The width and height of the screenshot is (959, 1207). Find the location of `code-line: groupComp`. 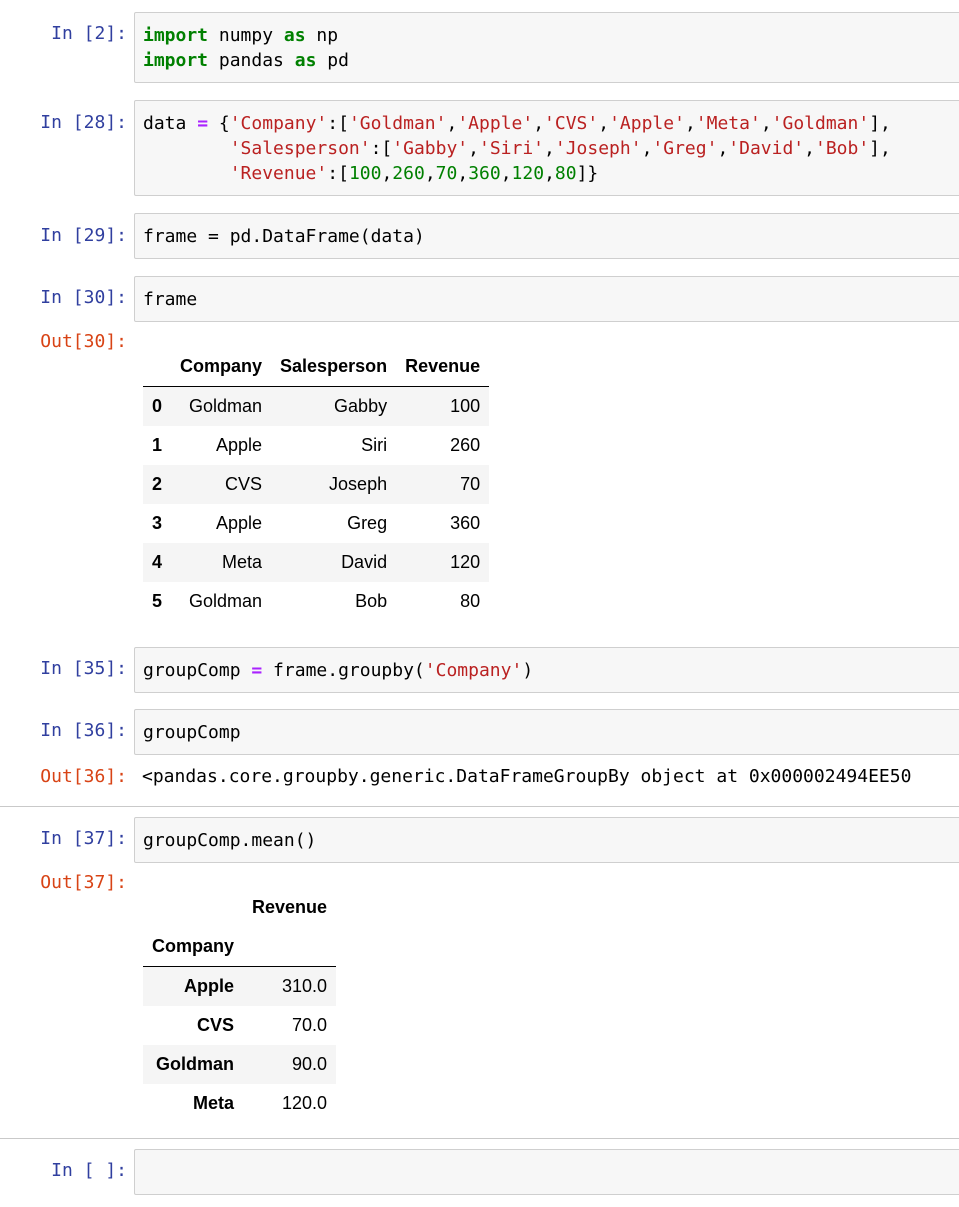

code-line: groupComp is located at coordinates (192, 732).